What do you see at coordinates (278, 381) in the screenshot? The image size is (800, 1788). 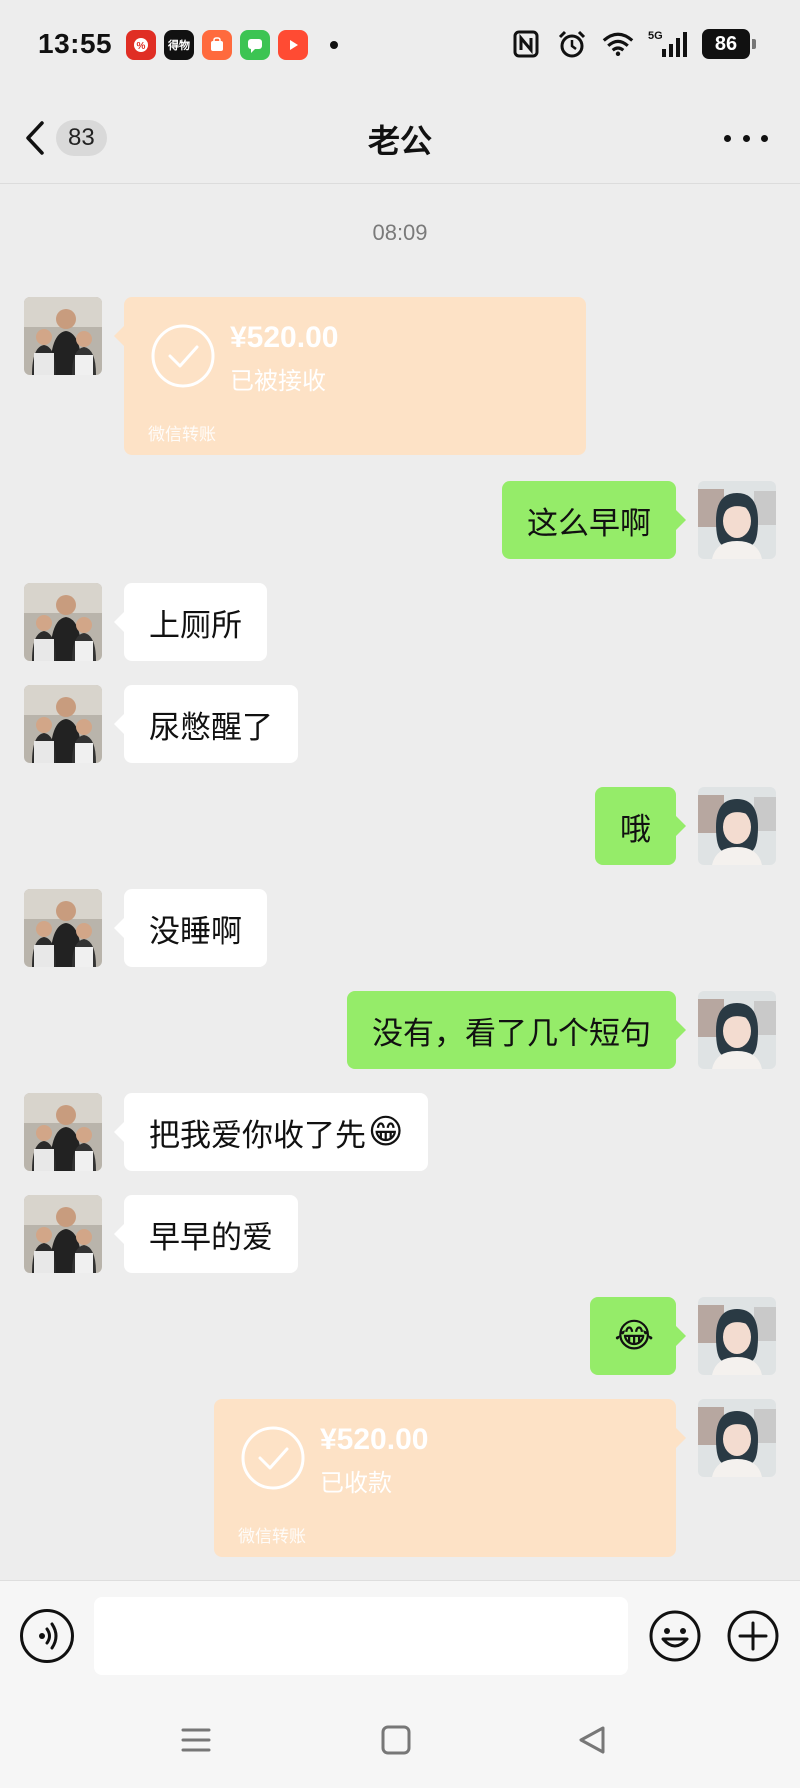 I see `transfer-status: 已被接收` at bounding box center [278, 381].